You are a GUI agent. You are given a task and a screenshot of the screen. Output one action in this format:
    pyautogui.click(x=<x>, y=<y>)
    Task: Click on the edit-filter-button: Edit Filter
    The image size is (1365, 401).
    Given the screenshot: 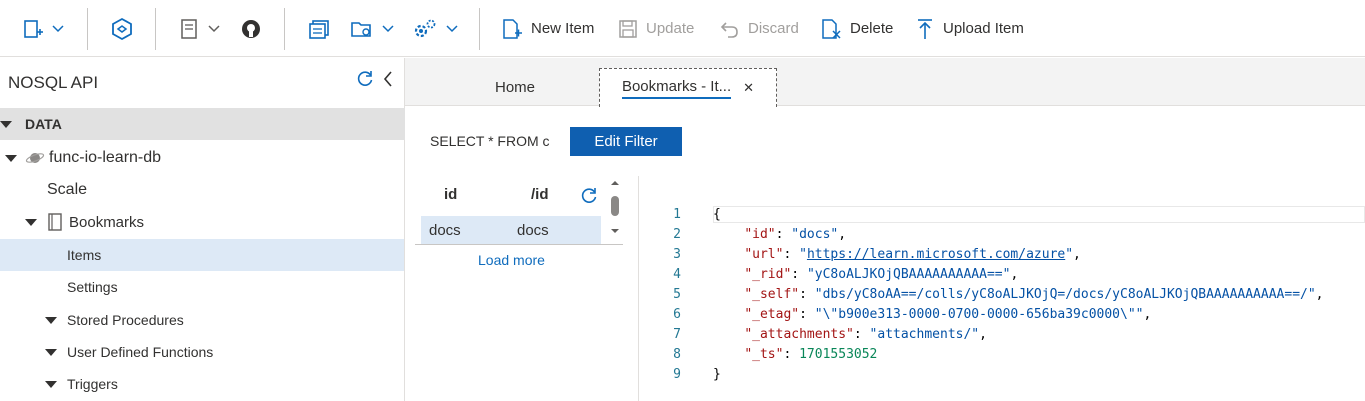 What is the action you would take?
    pyautogui.click(x=626, y=141)
    